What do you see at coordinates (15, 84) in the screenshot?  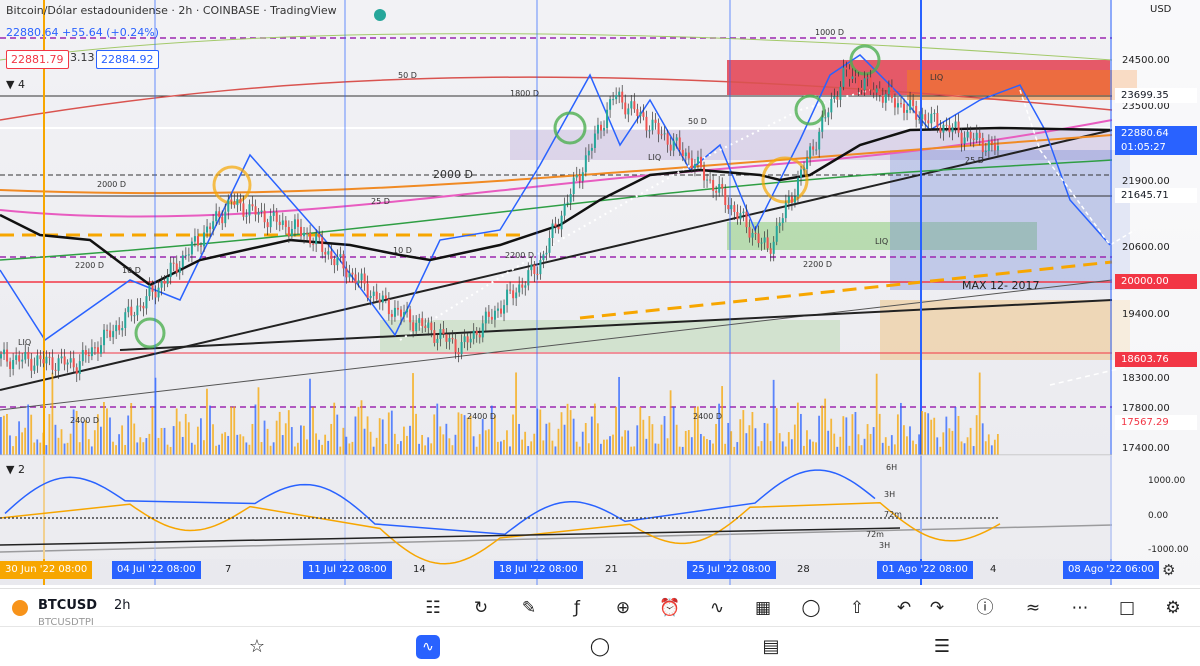 I see `indicators-toggle: ▼ 4` at bounding box center [15, 84].